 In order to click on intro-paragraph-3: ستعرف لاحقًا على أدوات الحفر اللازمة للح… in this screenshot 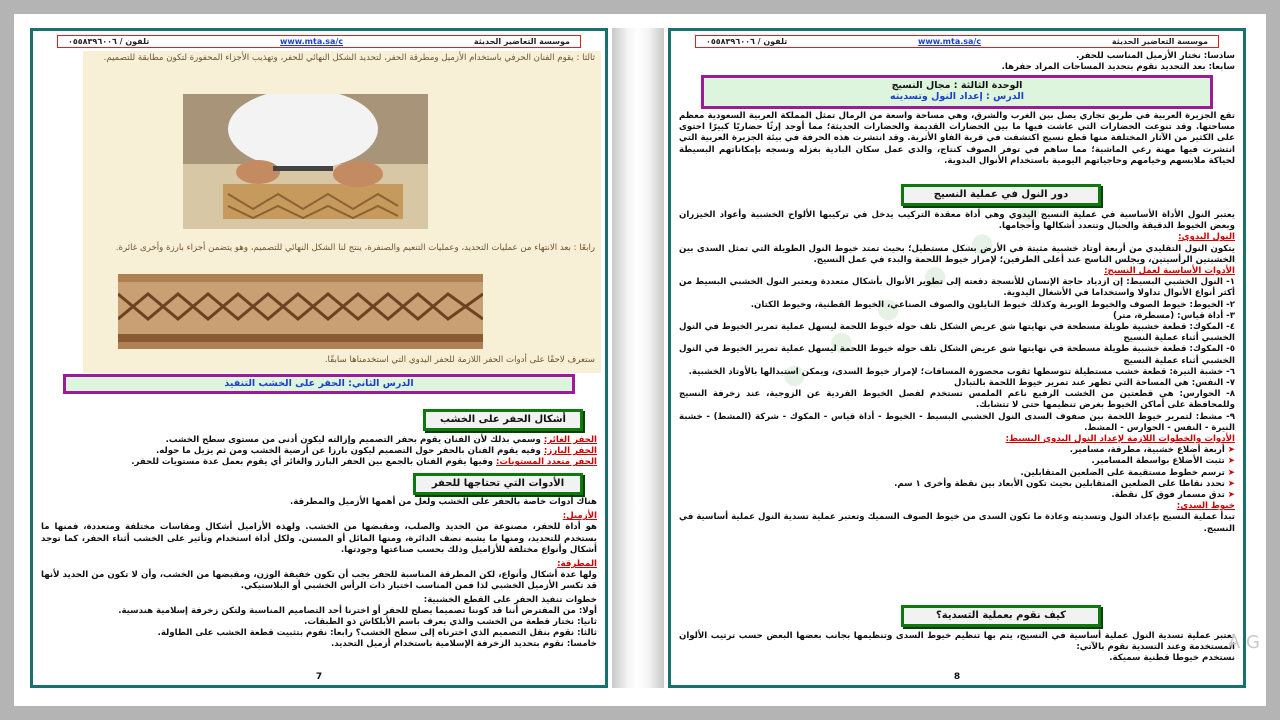, I will do `click(459, 360)`.